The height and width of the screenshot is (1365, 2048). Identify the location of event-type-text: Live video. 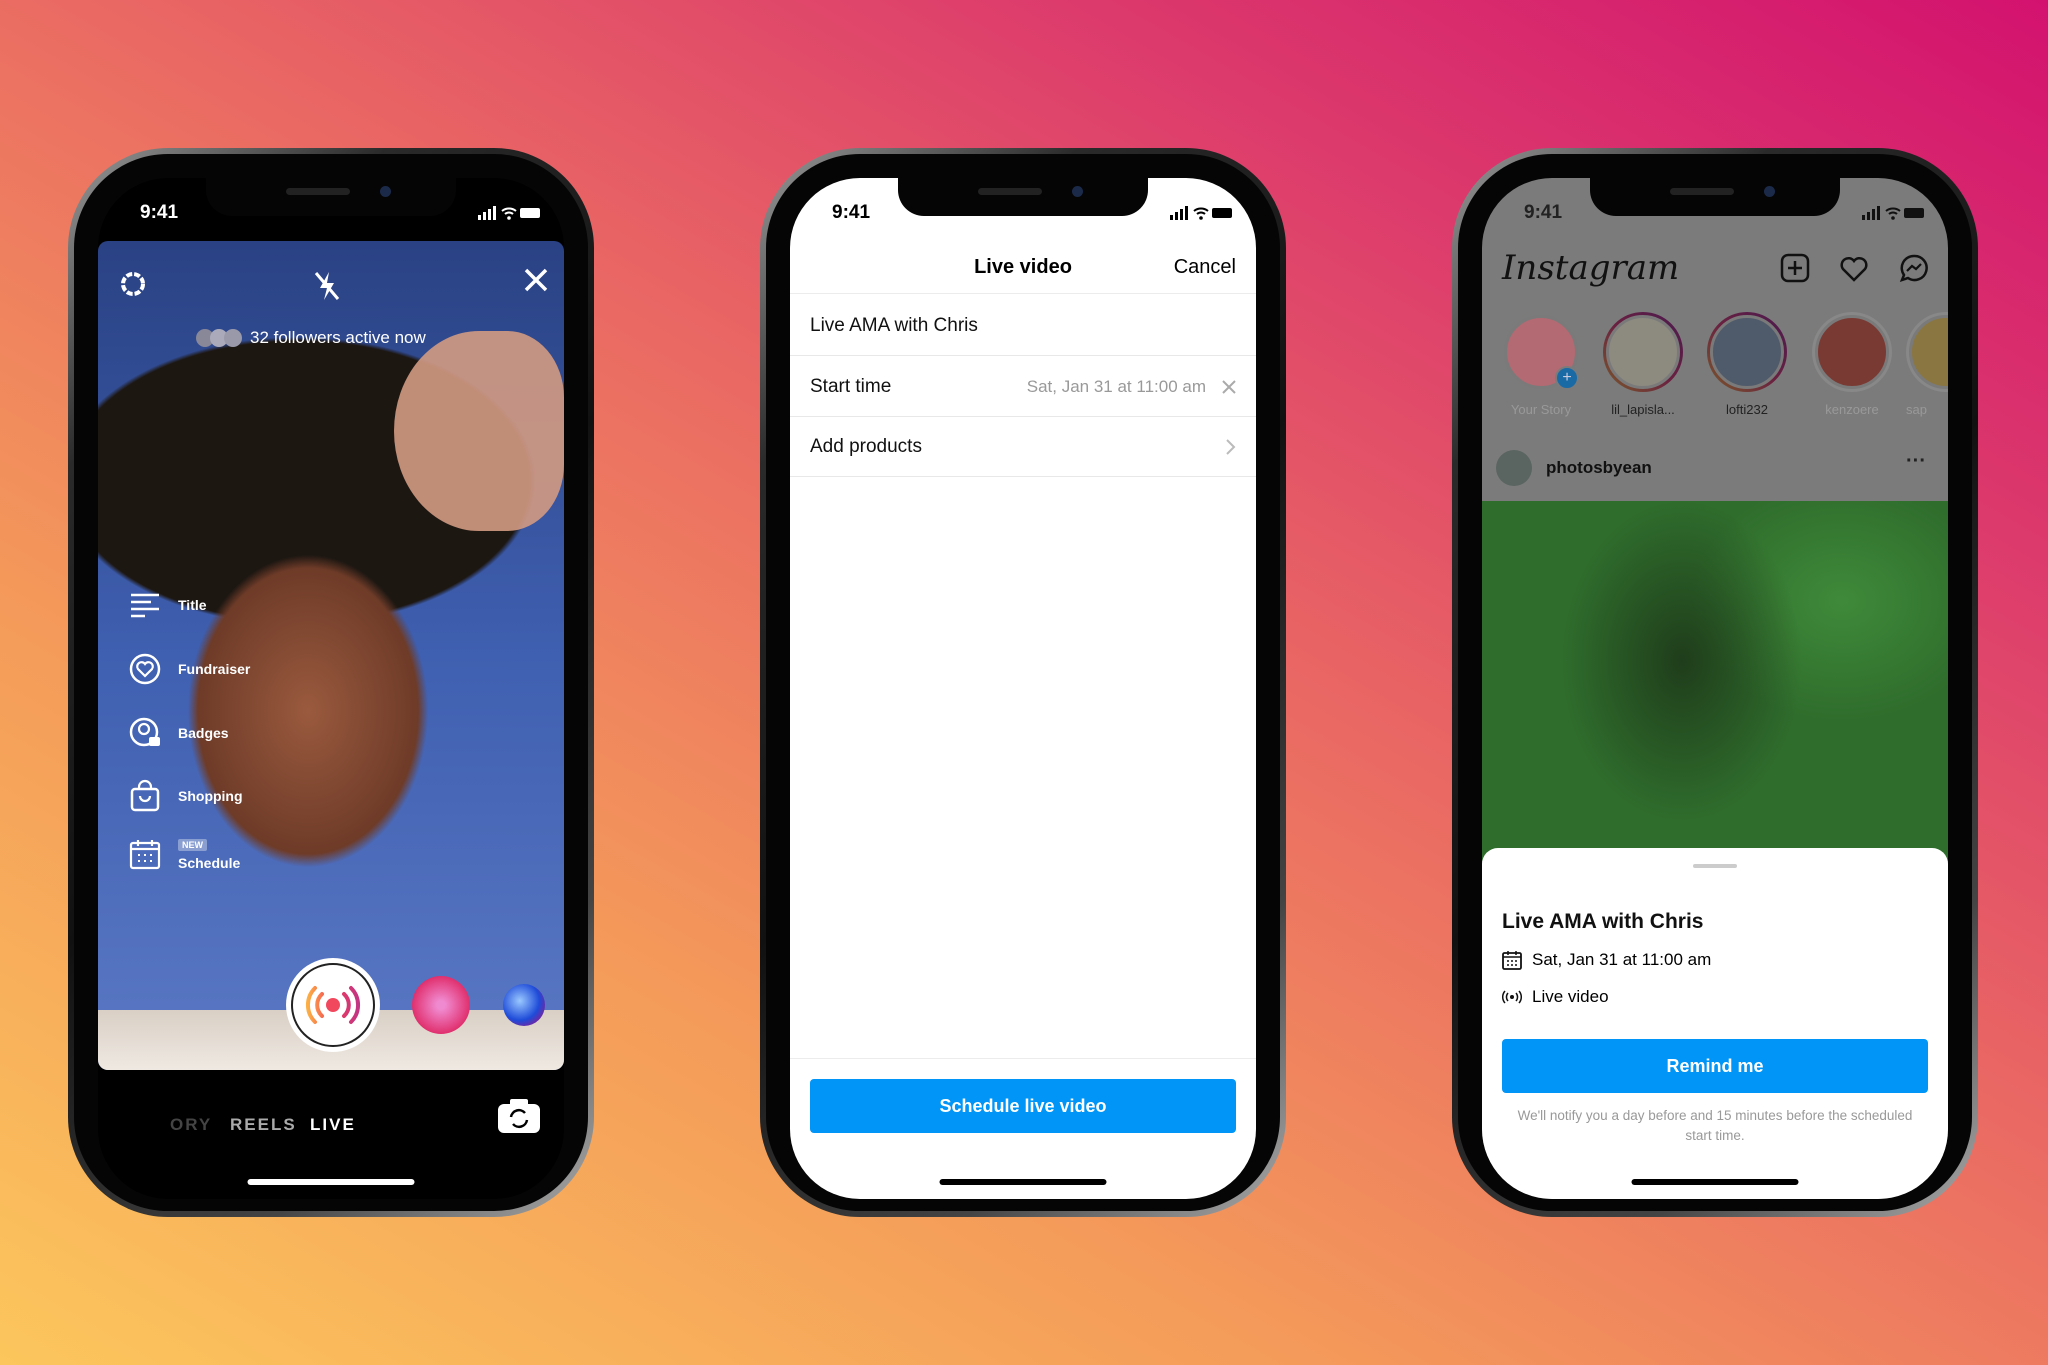
(1570, 996).